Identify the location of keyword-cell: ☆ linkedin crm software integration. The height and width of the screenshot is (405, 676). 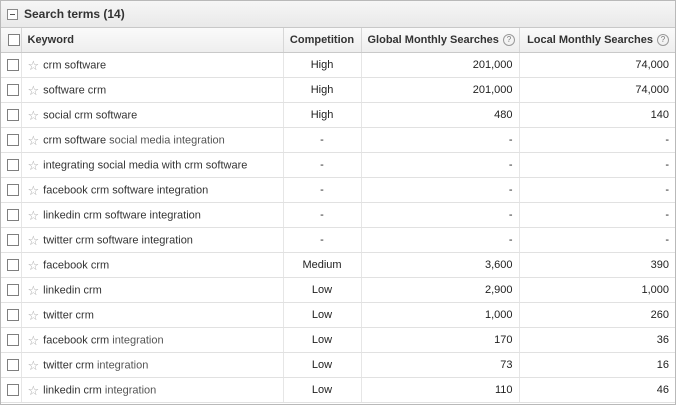
(152, 215).